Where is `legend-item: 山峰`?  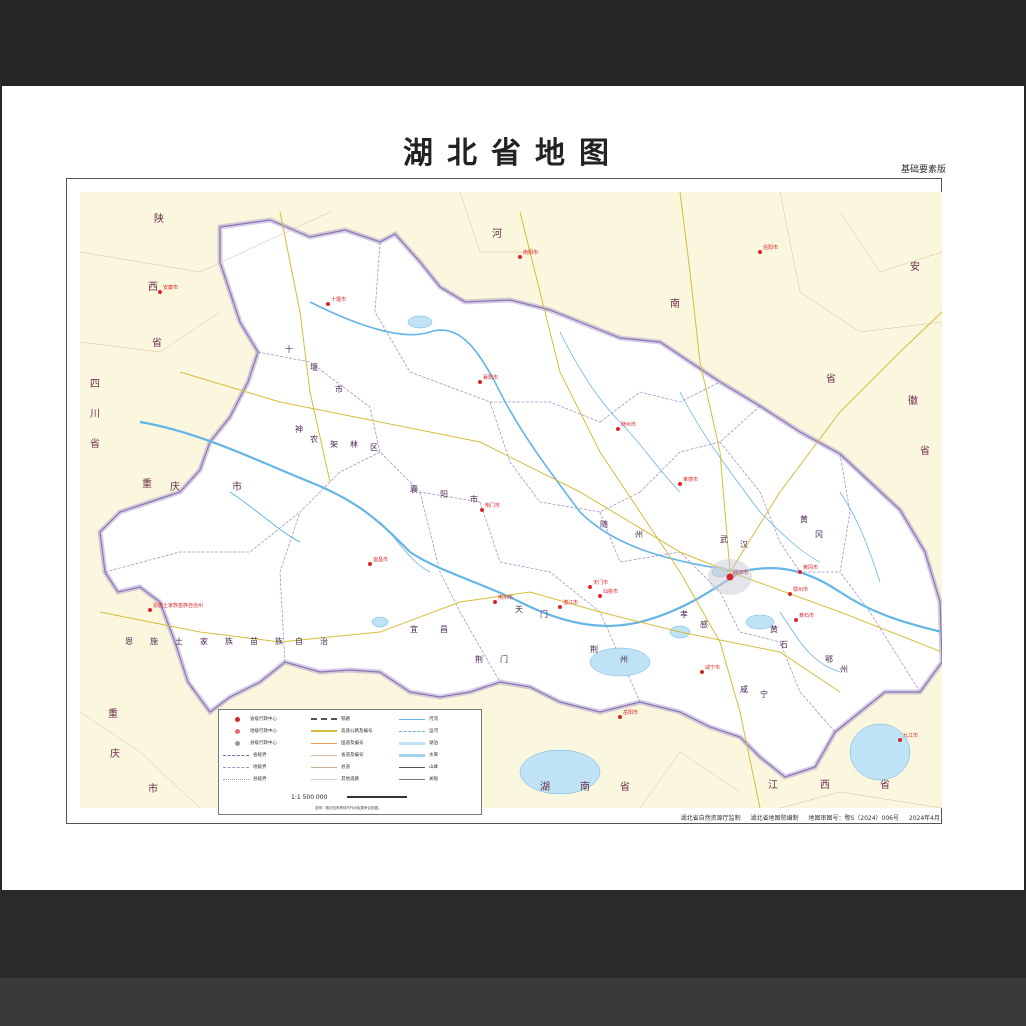
legend-item: 山峰 is located at coordinates (418, 767).